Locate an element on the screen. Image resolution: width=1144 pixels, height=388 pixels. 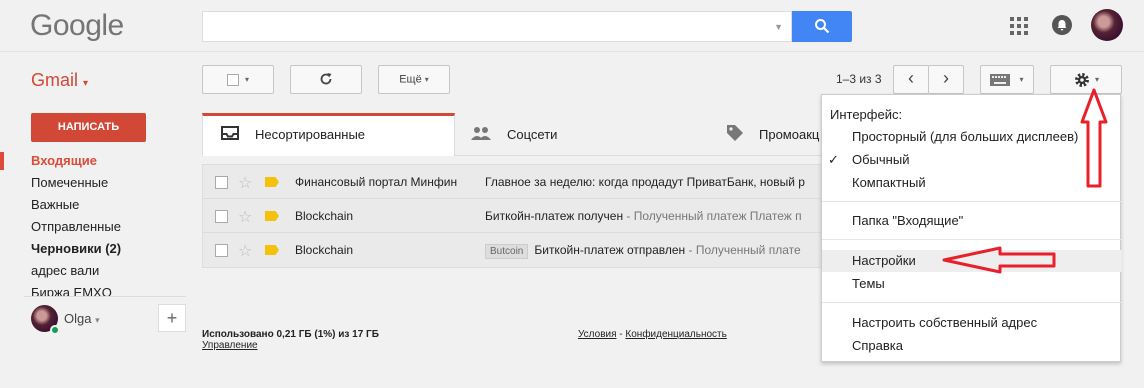
annotation-overlay is located at coordinates (1025, 181).